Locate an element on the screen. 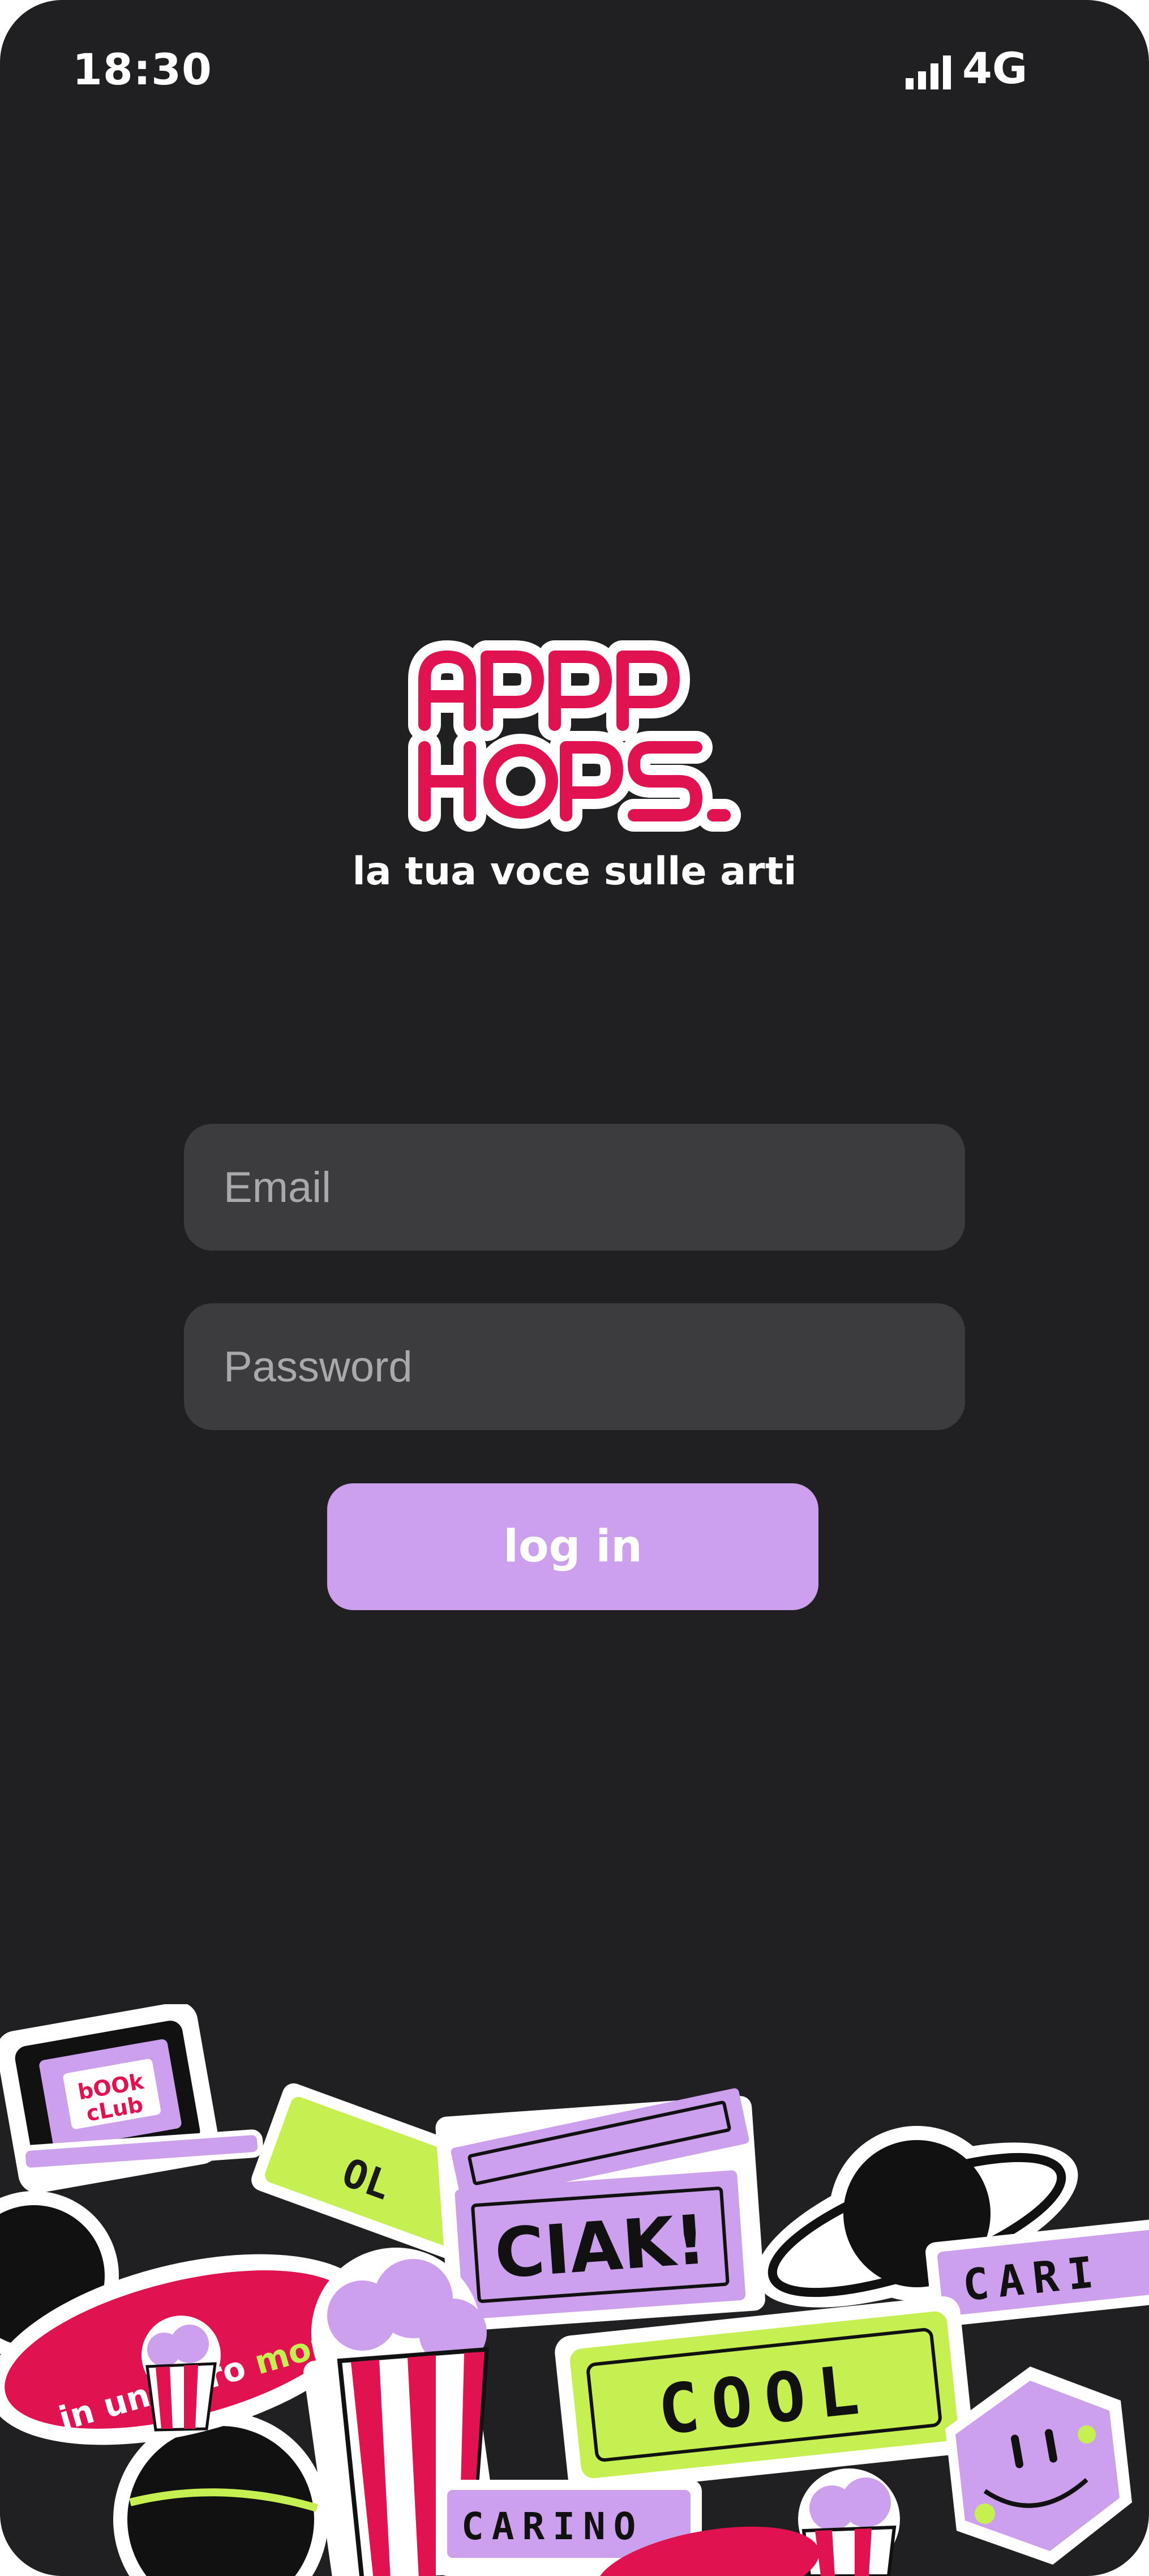  email-input is located at coordinates (574, 1187).